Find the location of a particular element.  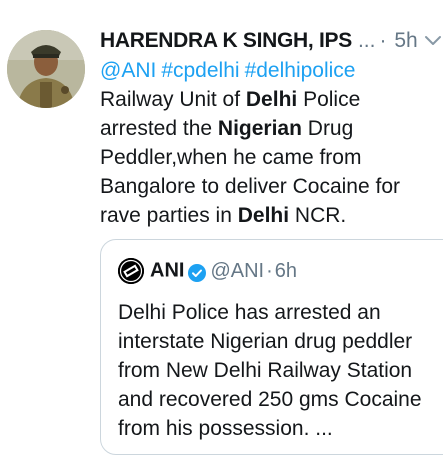

author-name: HARENDRA K SINGH, IPS is located at coordinates (226, 40).